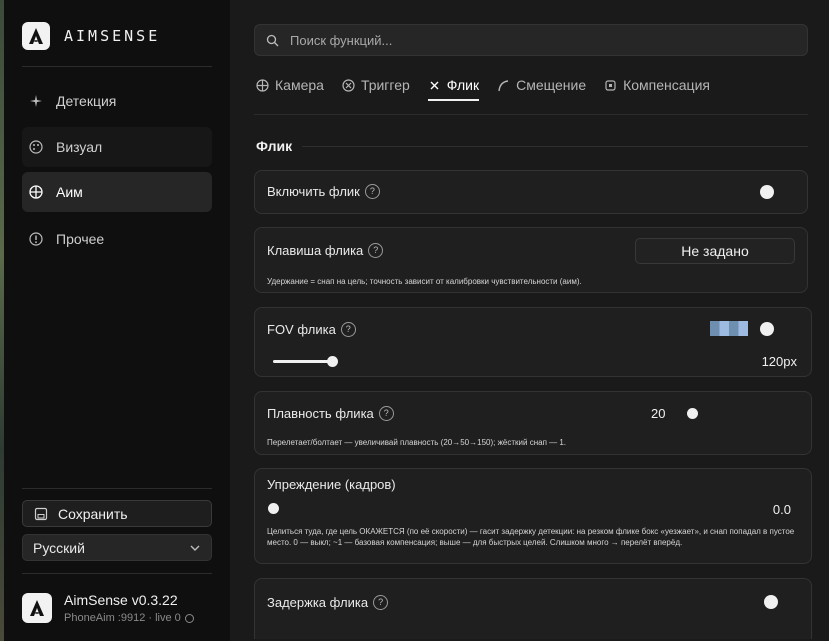  What do you see at coordinates (531, 114) in the screenshot?
I see `tabs-divider` at bounding box center [531, 114].